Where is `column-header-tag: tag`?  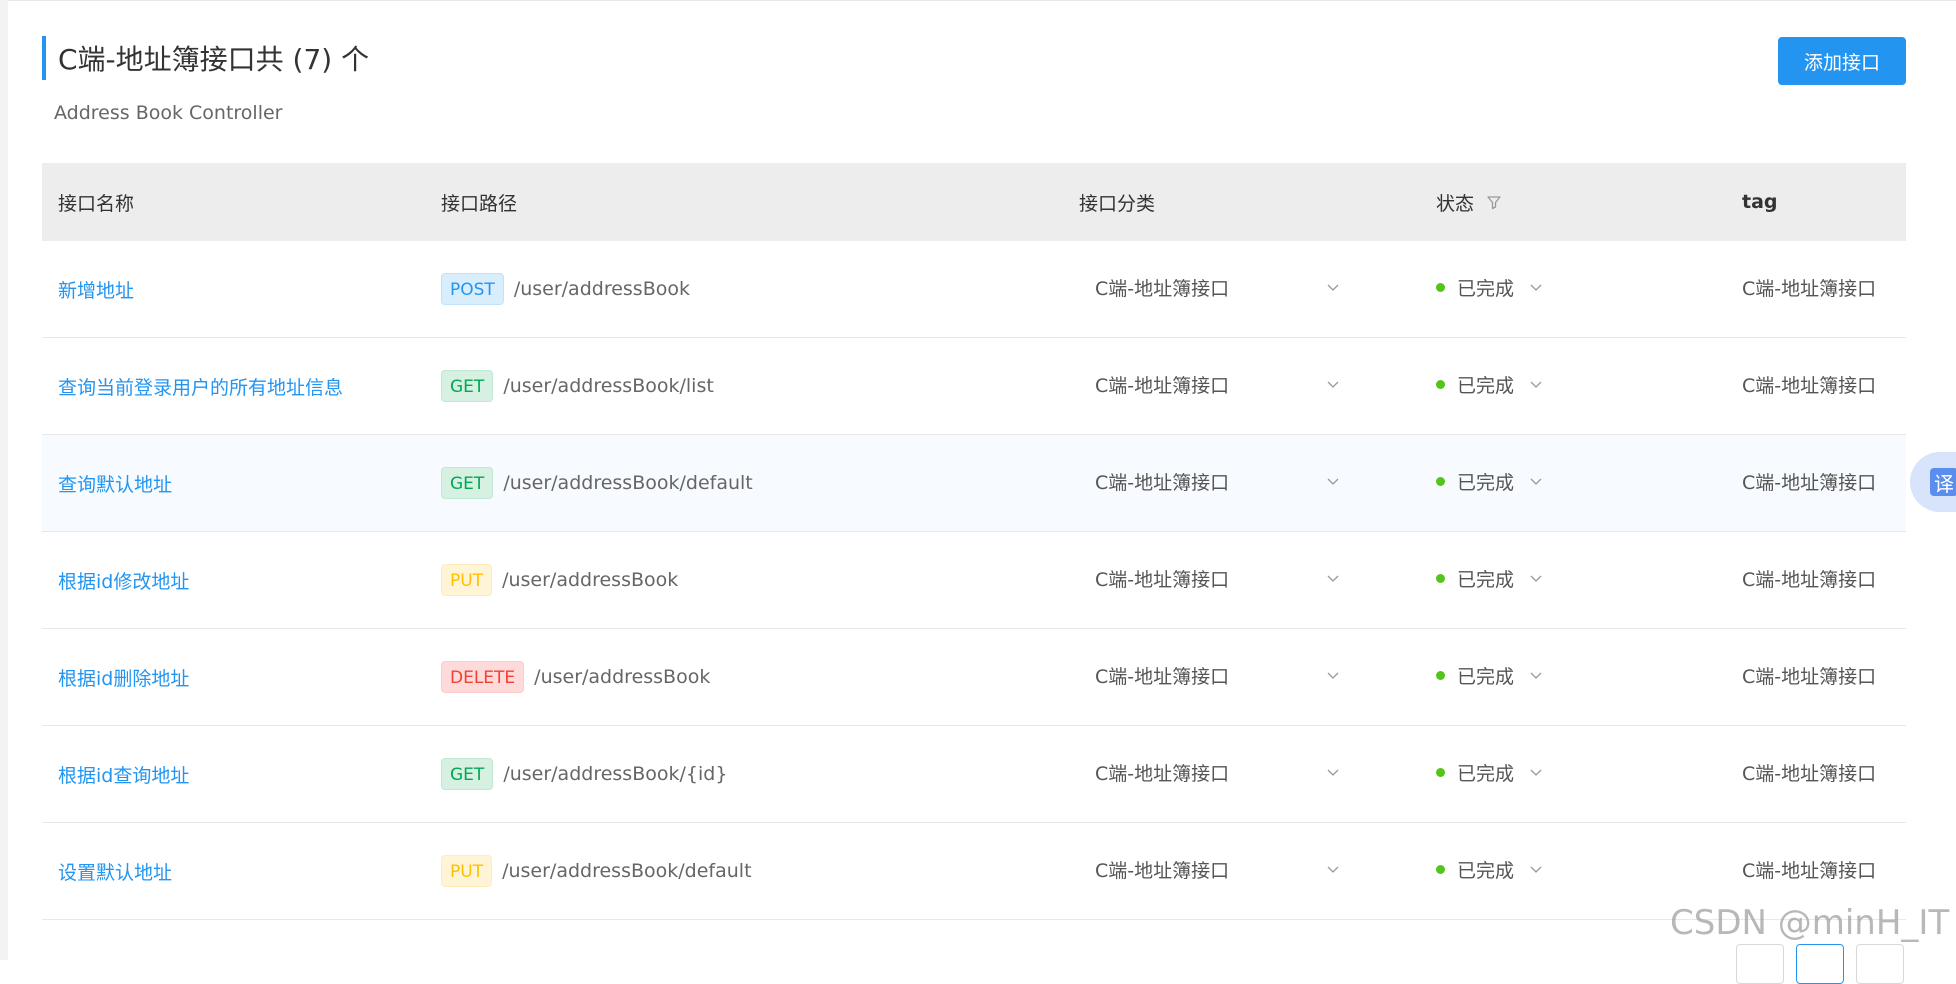
column-header-tag: tag is located at coordinates (1760, 202).